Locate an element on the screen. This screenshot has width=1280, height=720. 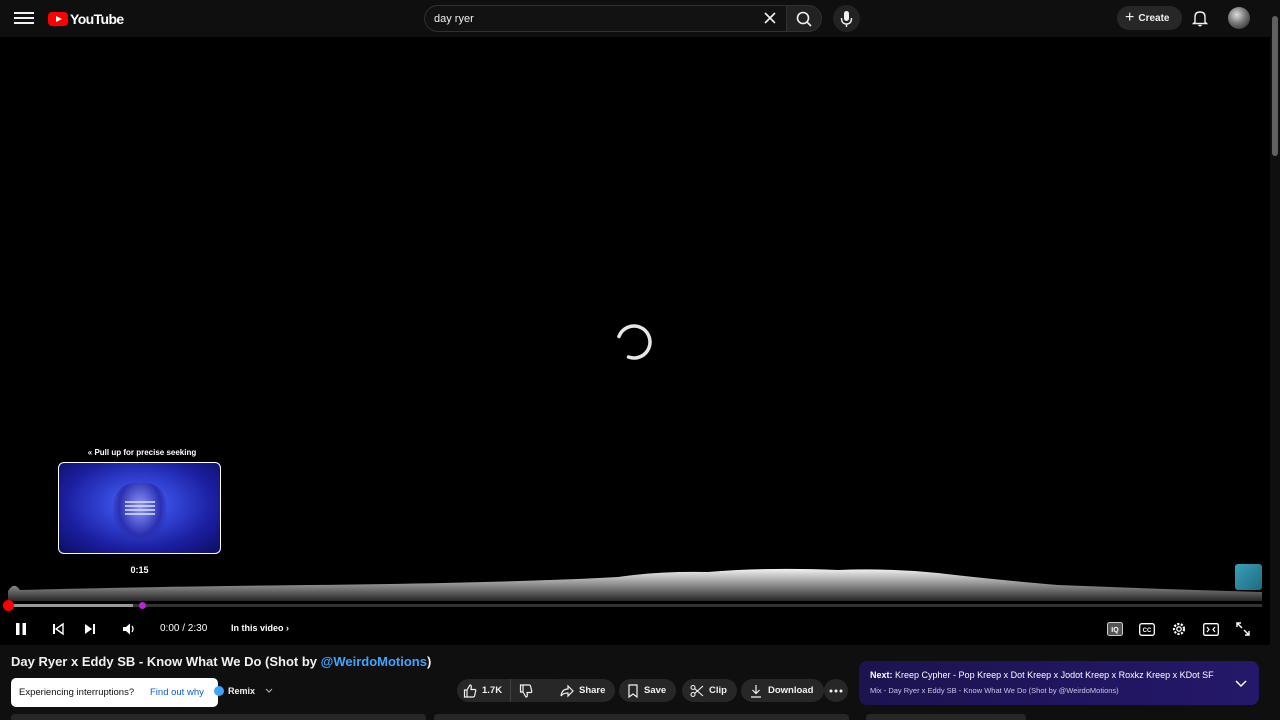
chevron-down-icon is located at coordinates (269, 690).